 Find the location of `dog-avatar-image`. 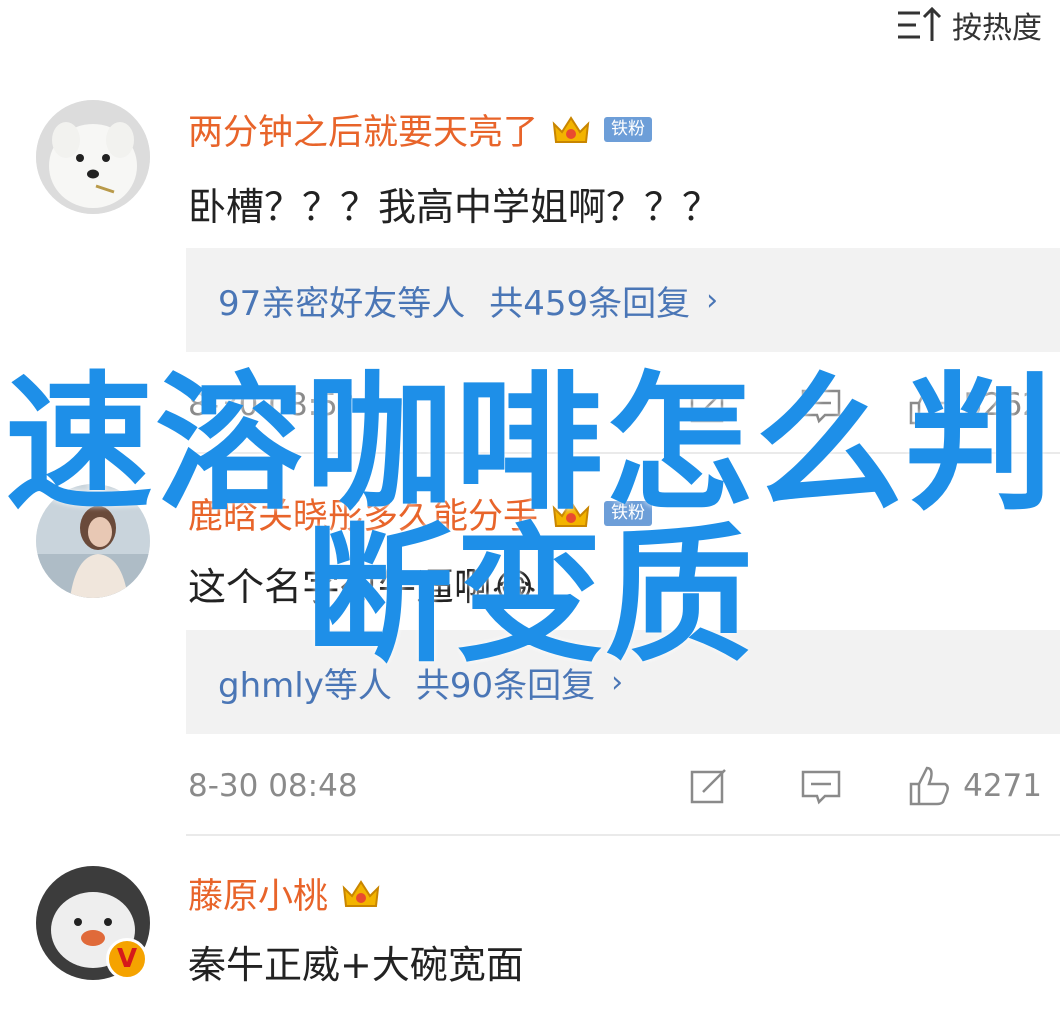

dog-avatar-image is located at coordinates (93, 157).